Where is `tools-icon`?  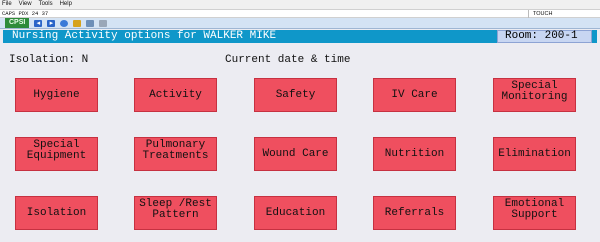 tools-icon is located at coordinates (77, 23).